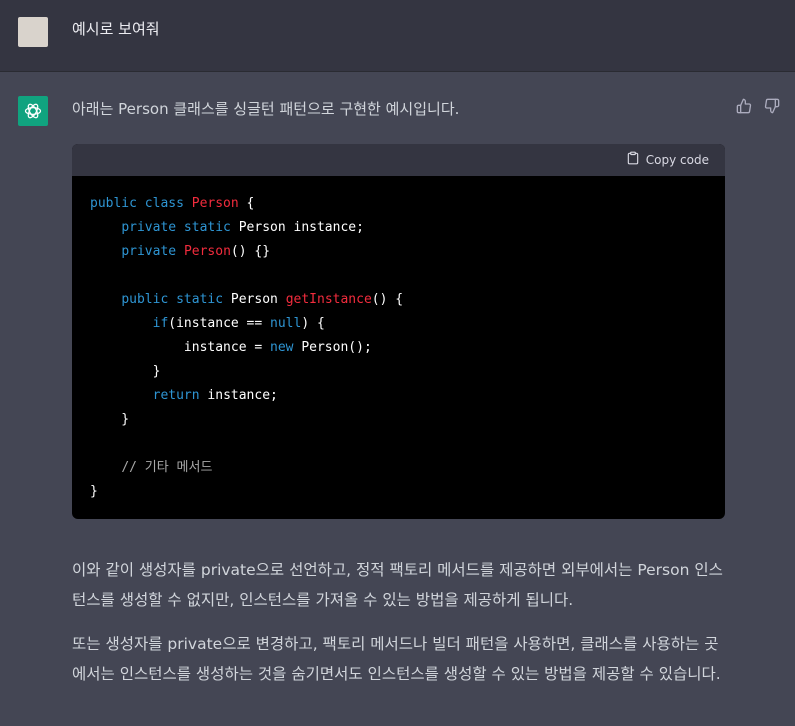  I want to click on code-token: private, so click(152, 251).